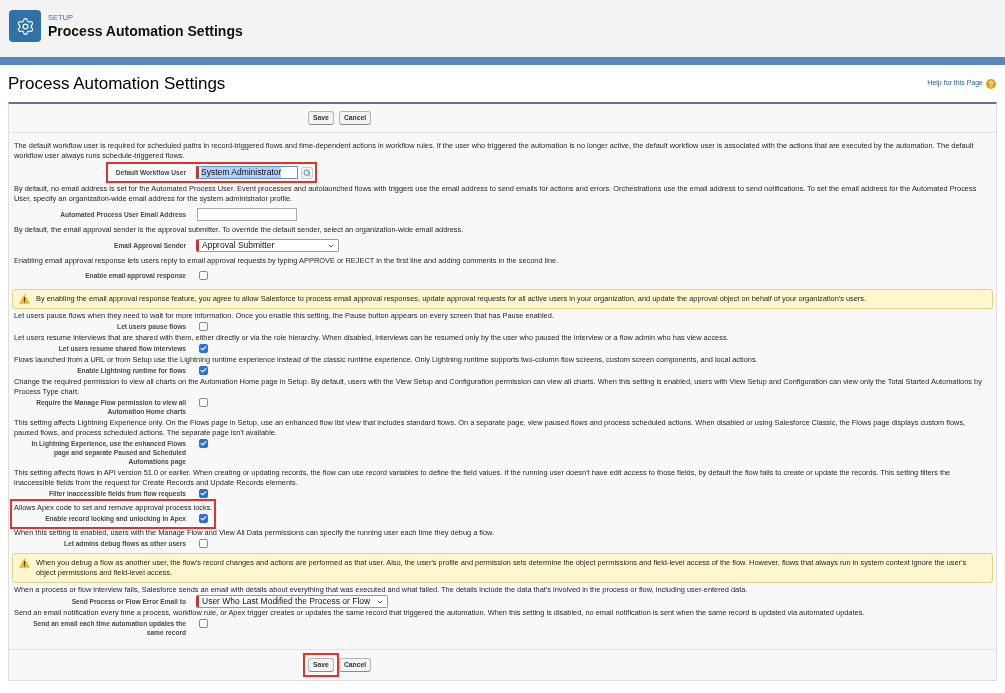 The height and width of the screenshot is (693, 1005). Describe the element at coordinates (247, 172) in the screenshot. I see `lookup-field: System Administrator` at that location.